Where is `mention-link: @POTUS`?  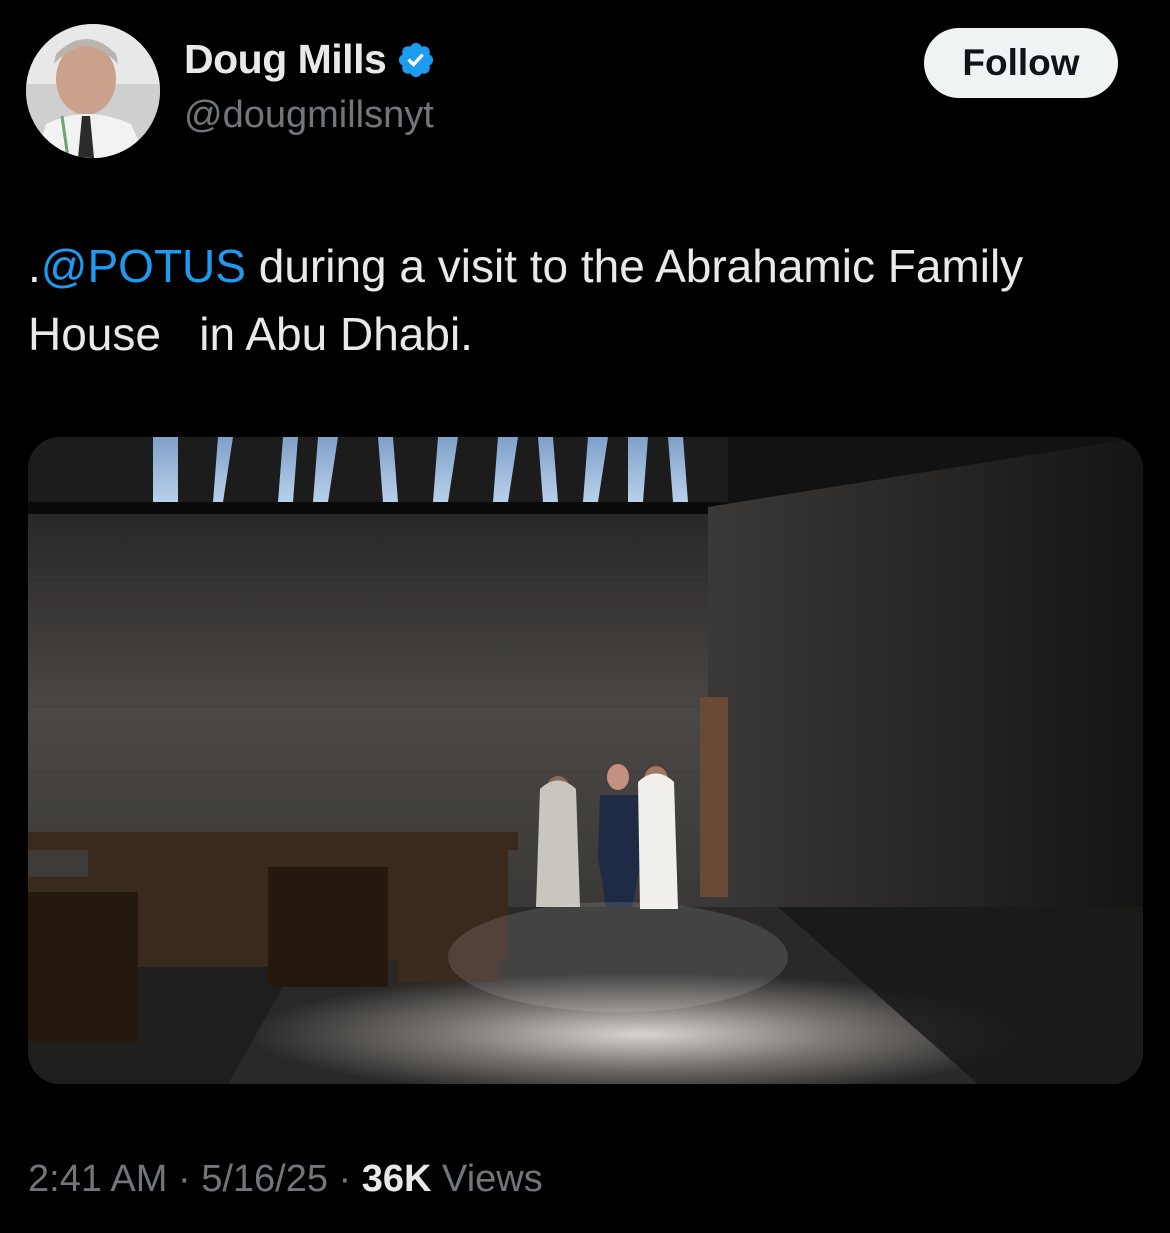 mention-link: @POTUS is located at coordinates (143, 266).